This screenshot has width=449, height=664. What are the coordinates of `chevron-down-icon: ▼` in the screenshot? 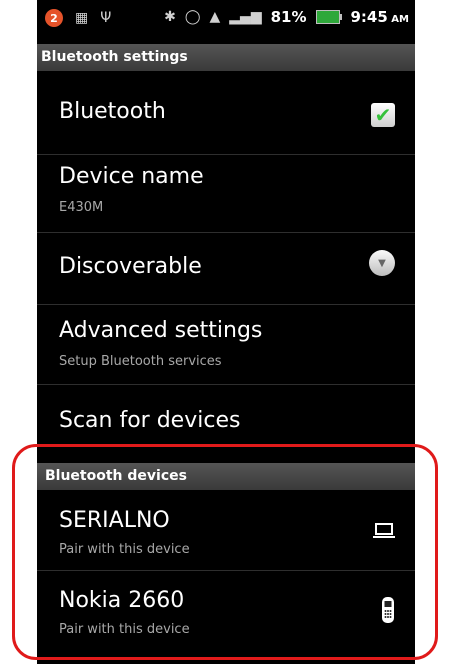 It's located at (382, 263).